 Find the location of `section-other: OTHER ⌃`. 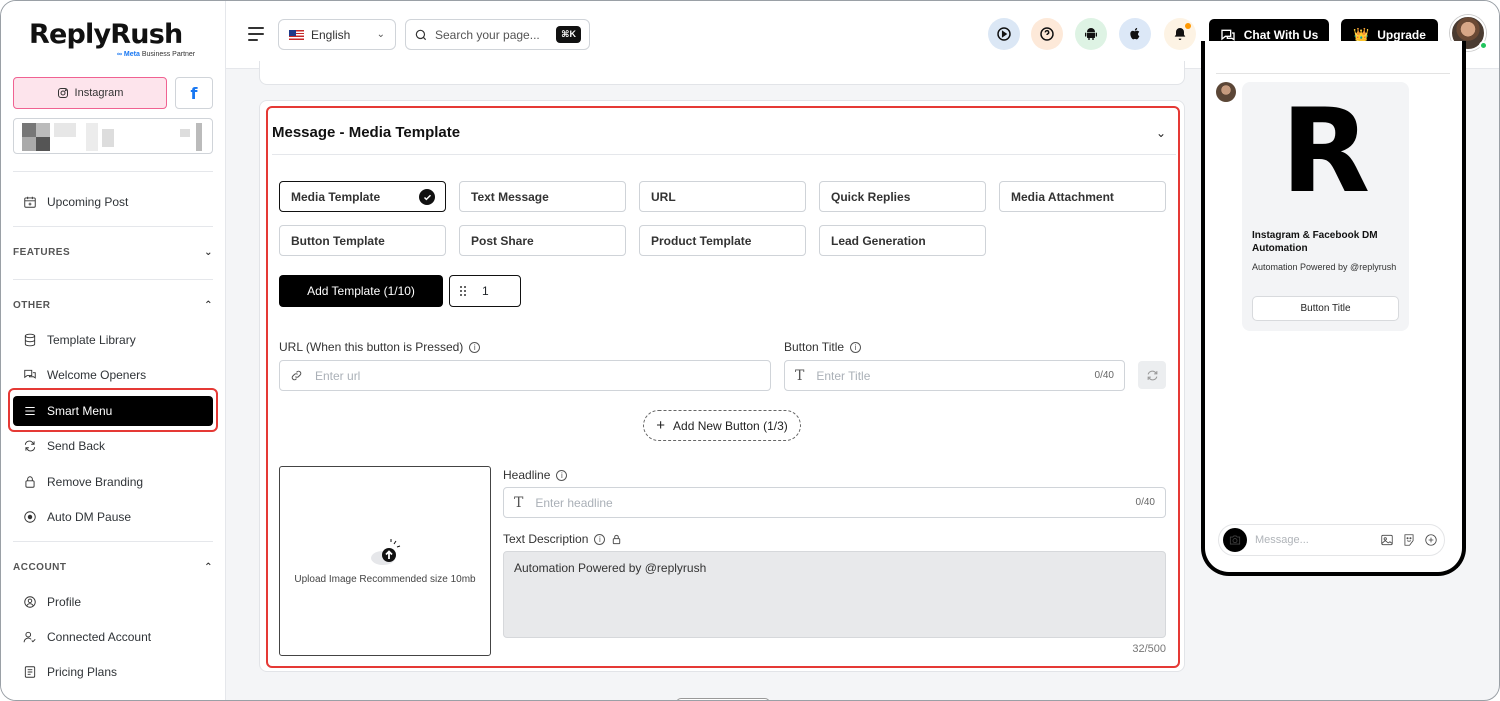

section-other: OTHER ⌃ is located at coordinates (113, 305).